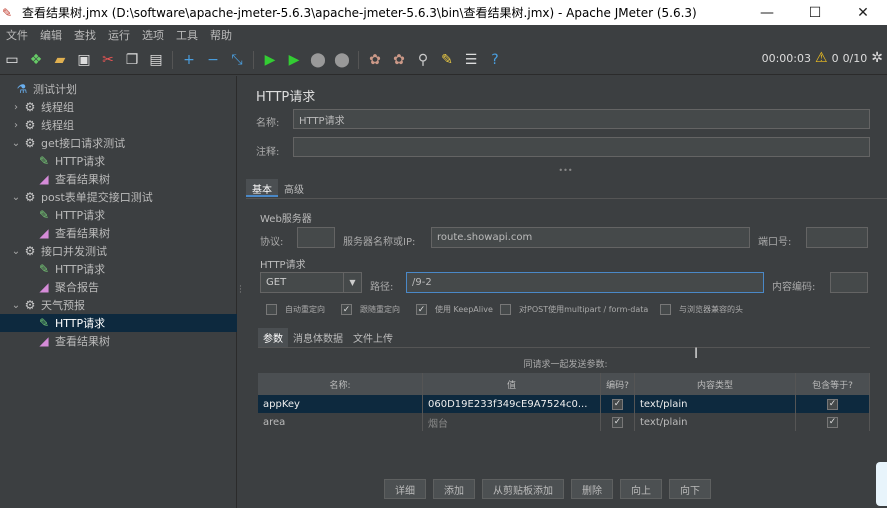 The image size is (887, 508). I want to click on menu-item-5: 工具, so click(187, 35).